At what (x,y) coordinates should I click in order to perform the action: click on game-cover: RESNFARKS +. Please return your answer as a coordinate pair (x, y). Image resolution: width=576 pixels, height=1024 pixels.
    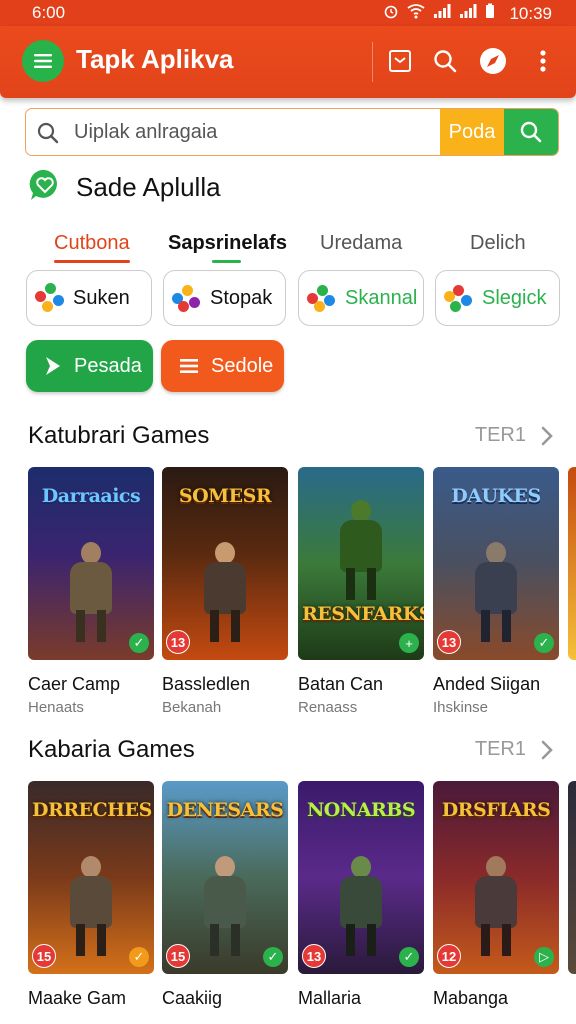
    Looking at the image, I should click on (361, 563).